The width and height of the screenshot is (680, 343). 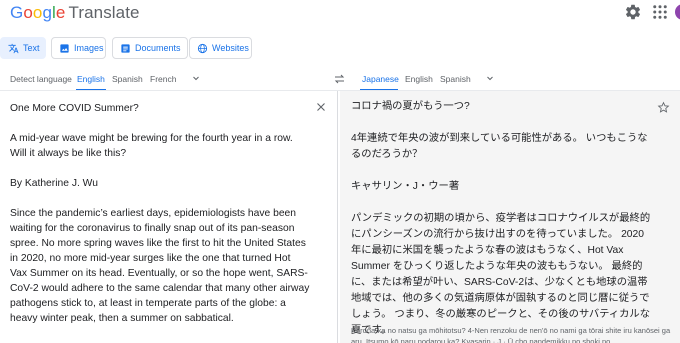 I want to click on top-bar: Google Translate, so click(x=340, y=14).